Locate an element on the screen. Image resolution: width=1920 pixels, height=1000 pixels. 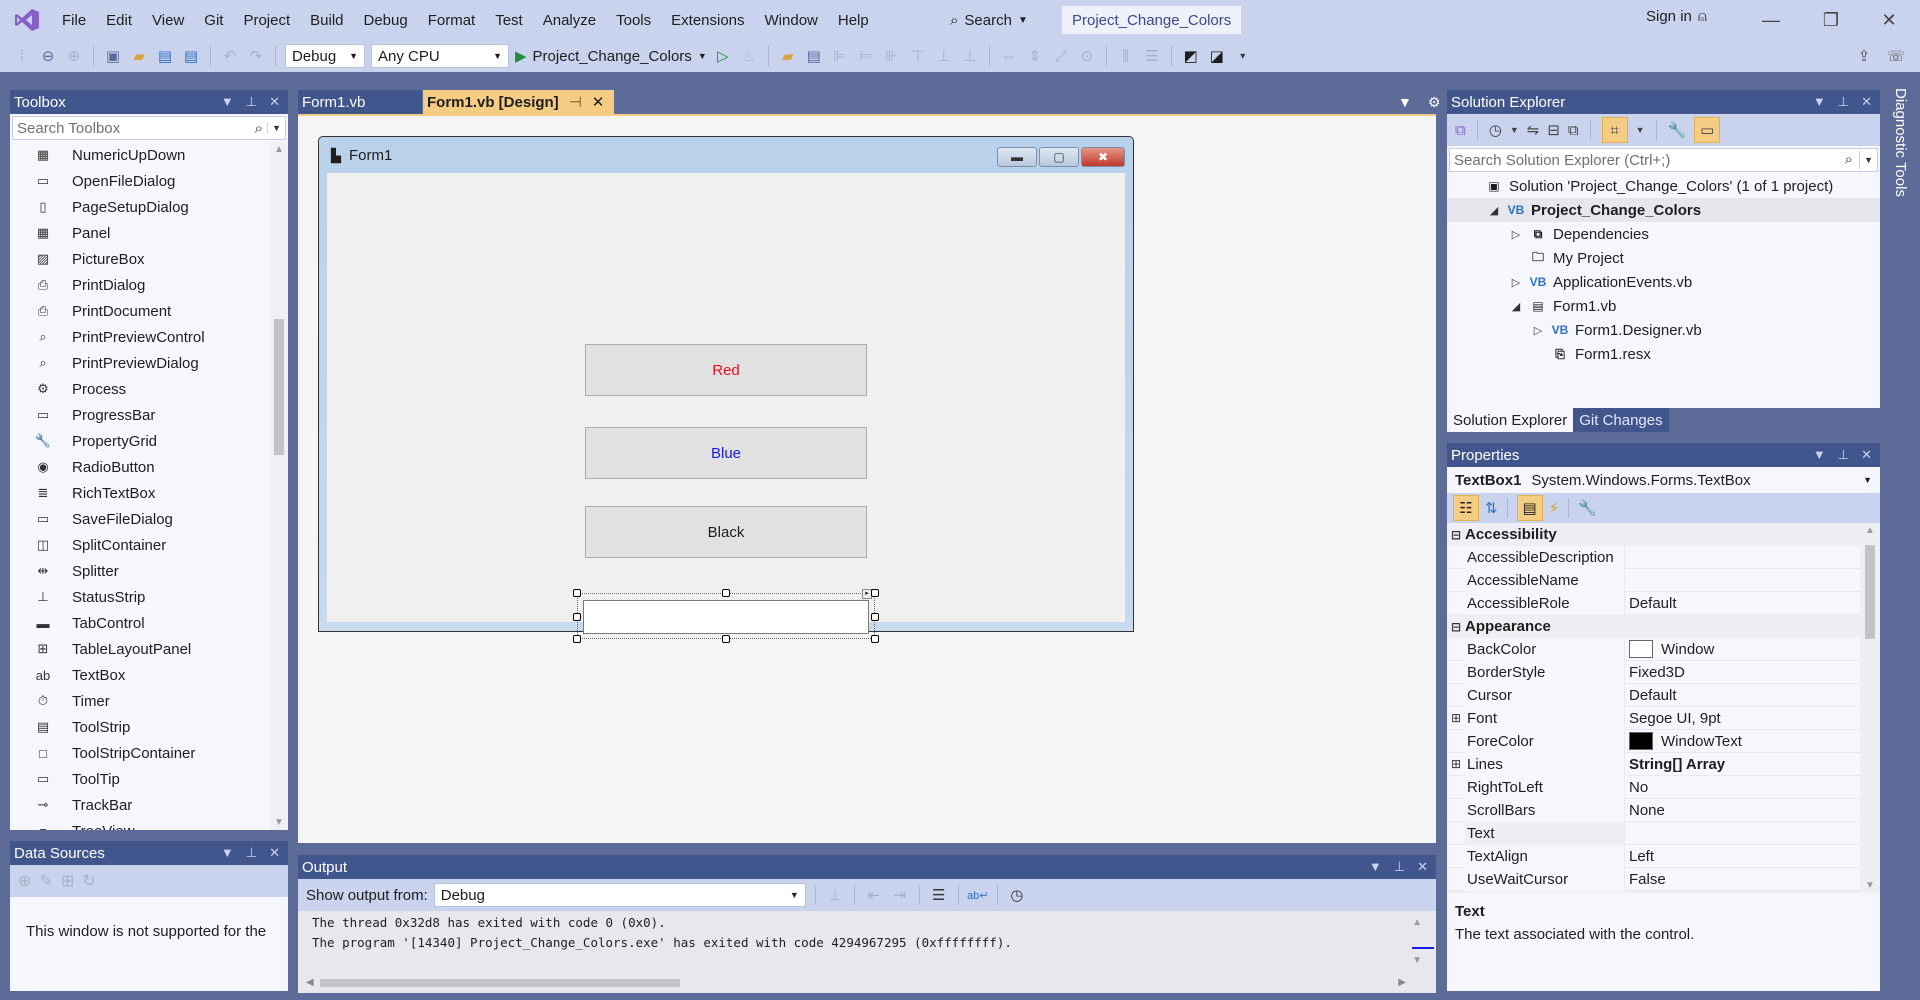
toolbox-item: ⇹ Splitter is located at coordinates (139, 571).